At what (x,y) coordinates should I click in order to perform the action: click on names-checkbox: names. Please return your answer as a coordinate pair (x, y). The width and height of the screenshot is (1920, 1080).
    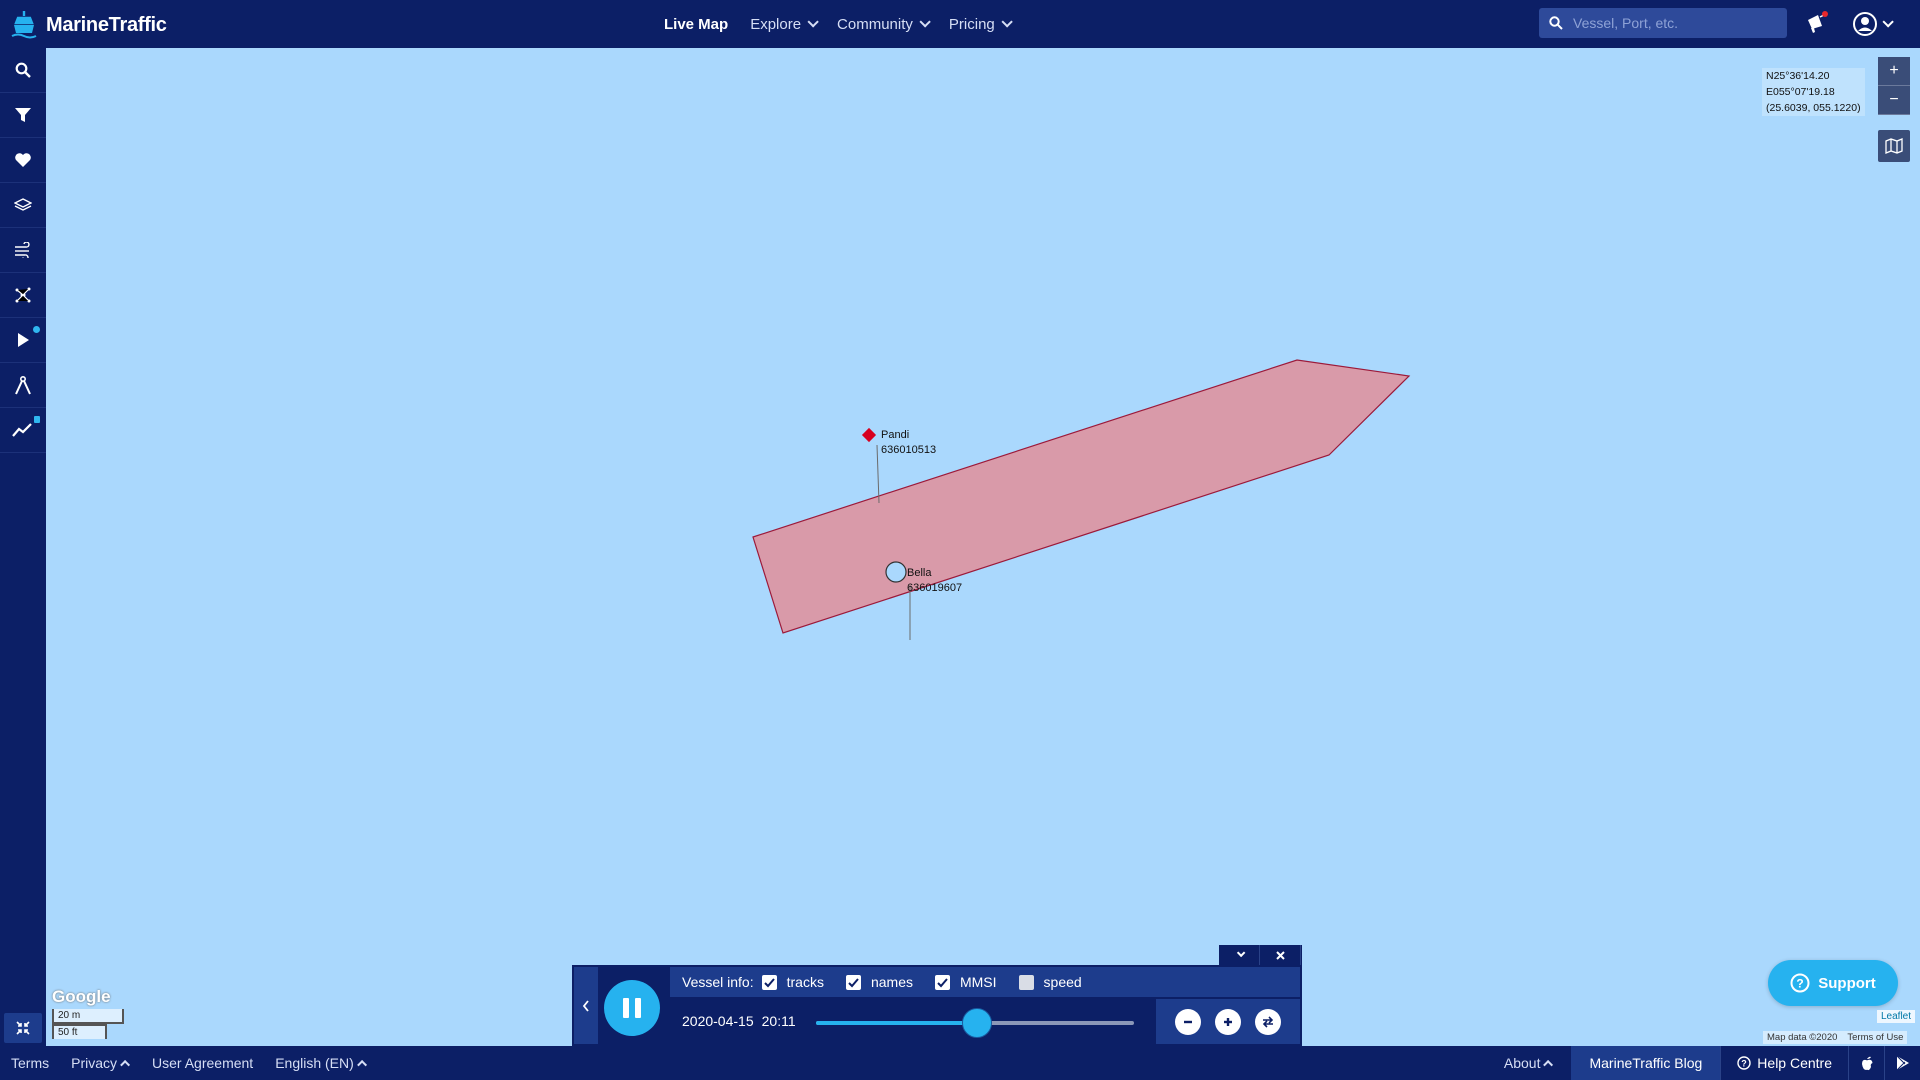
    Looking at the image, I should click on (879, 982).